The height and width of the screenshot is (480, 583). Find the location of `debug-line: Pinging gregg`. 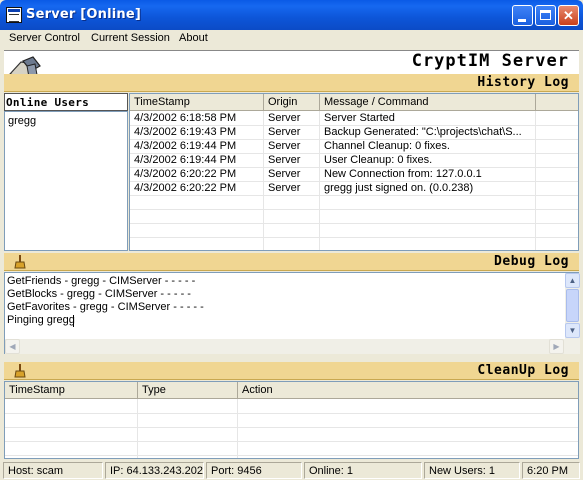

debug-line: Pinging gregg is located at coordinates (41, 320).